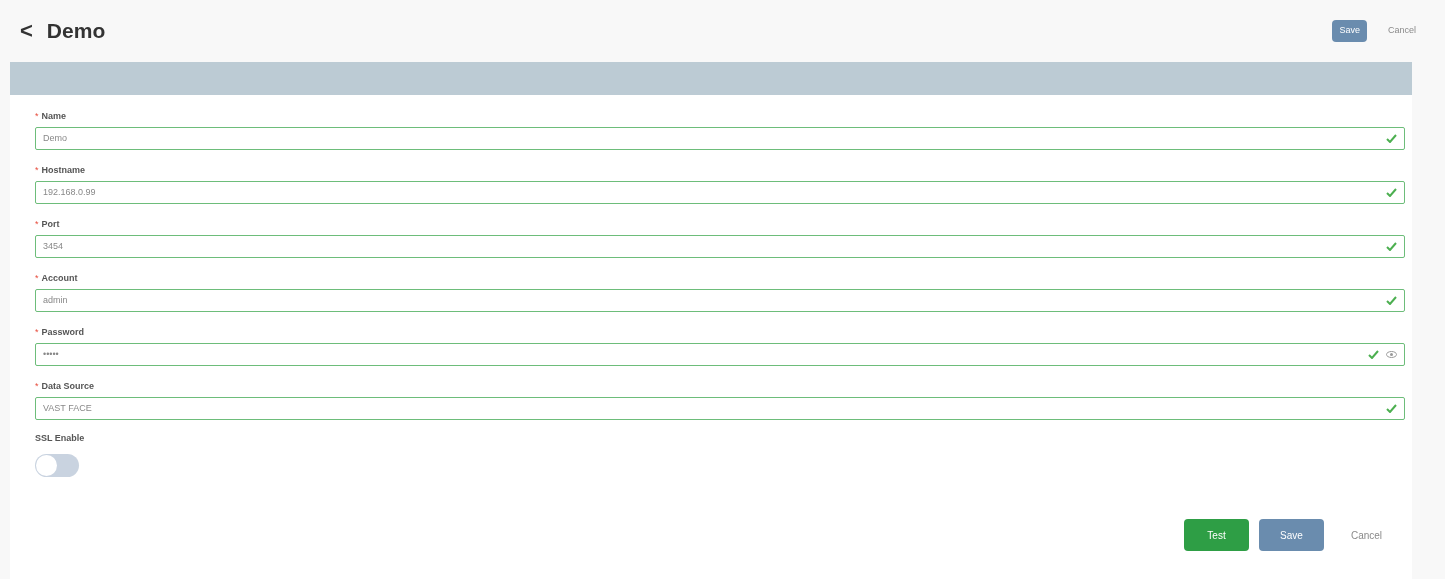 This screenshot has height=579, width=1445. What do you see at coordinates (720, 300) in the screenshot?
I see `text-field: admin` at bounding box center [720, 300].